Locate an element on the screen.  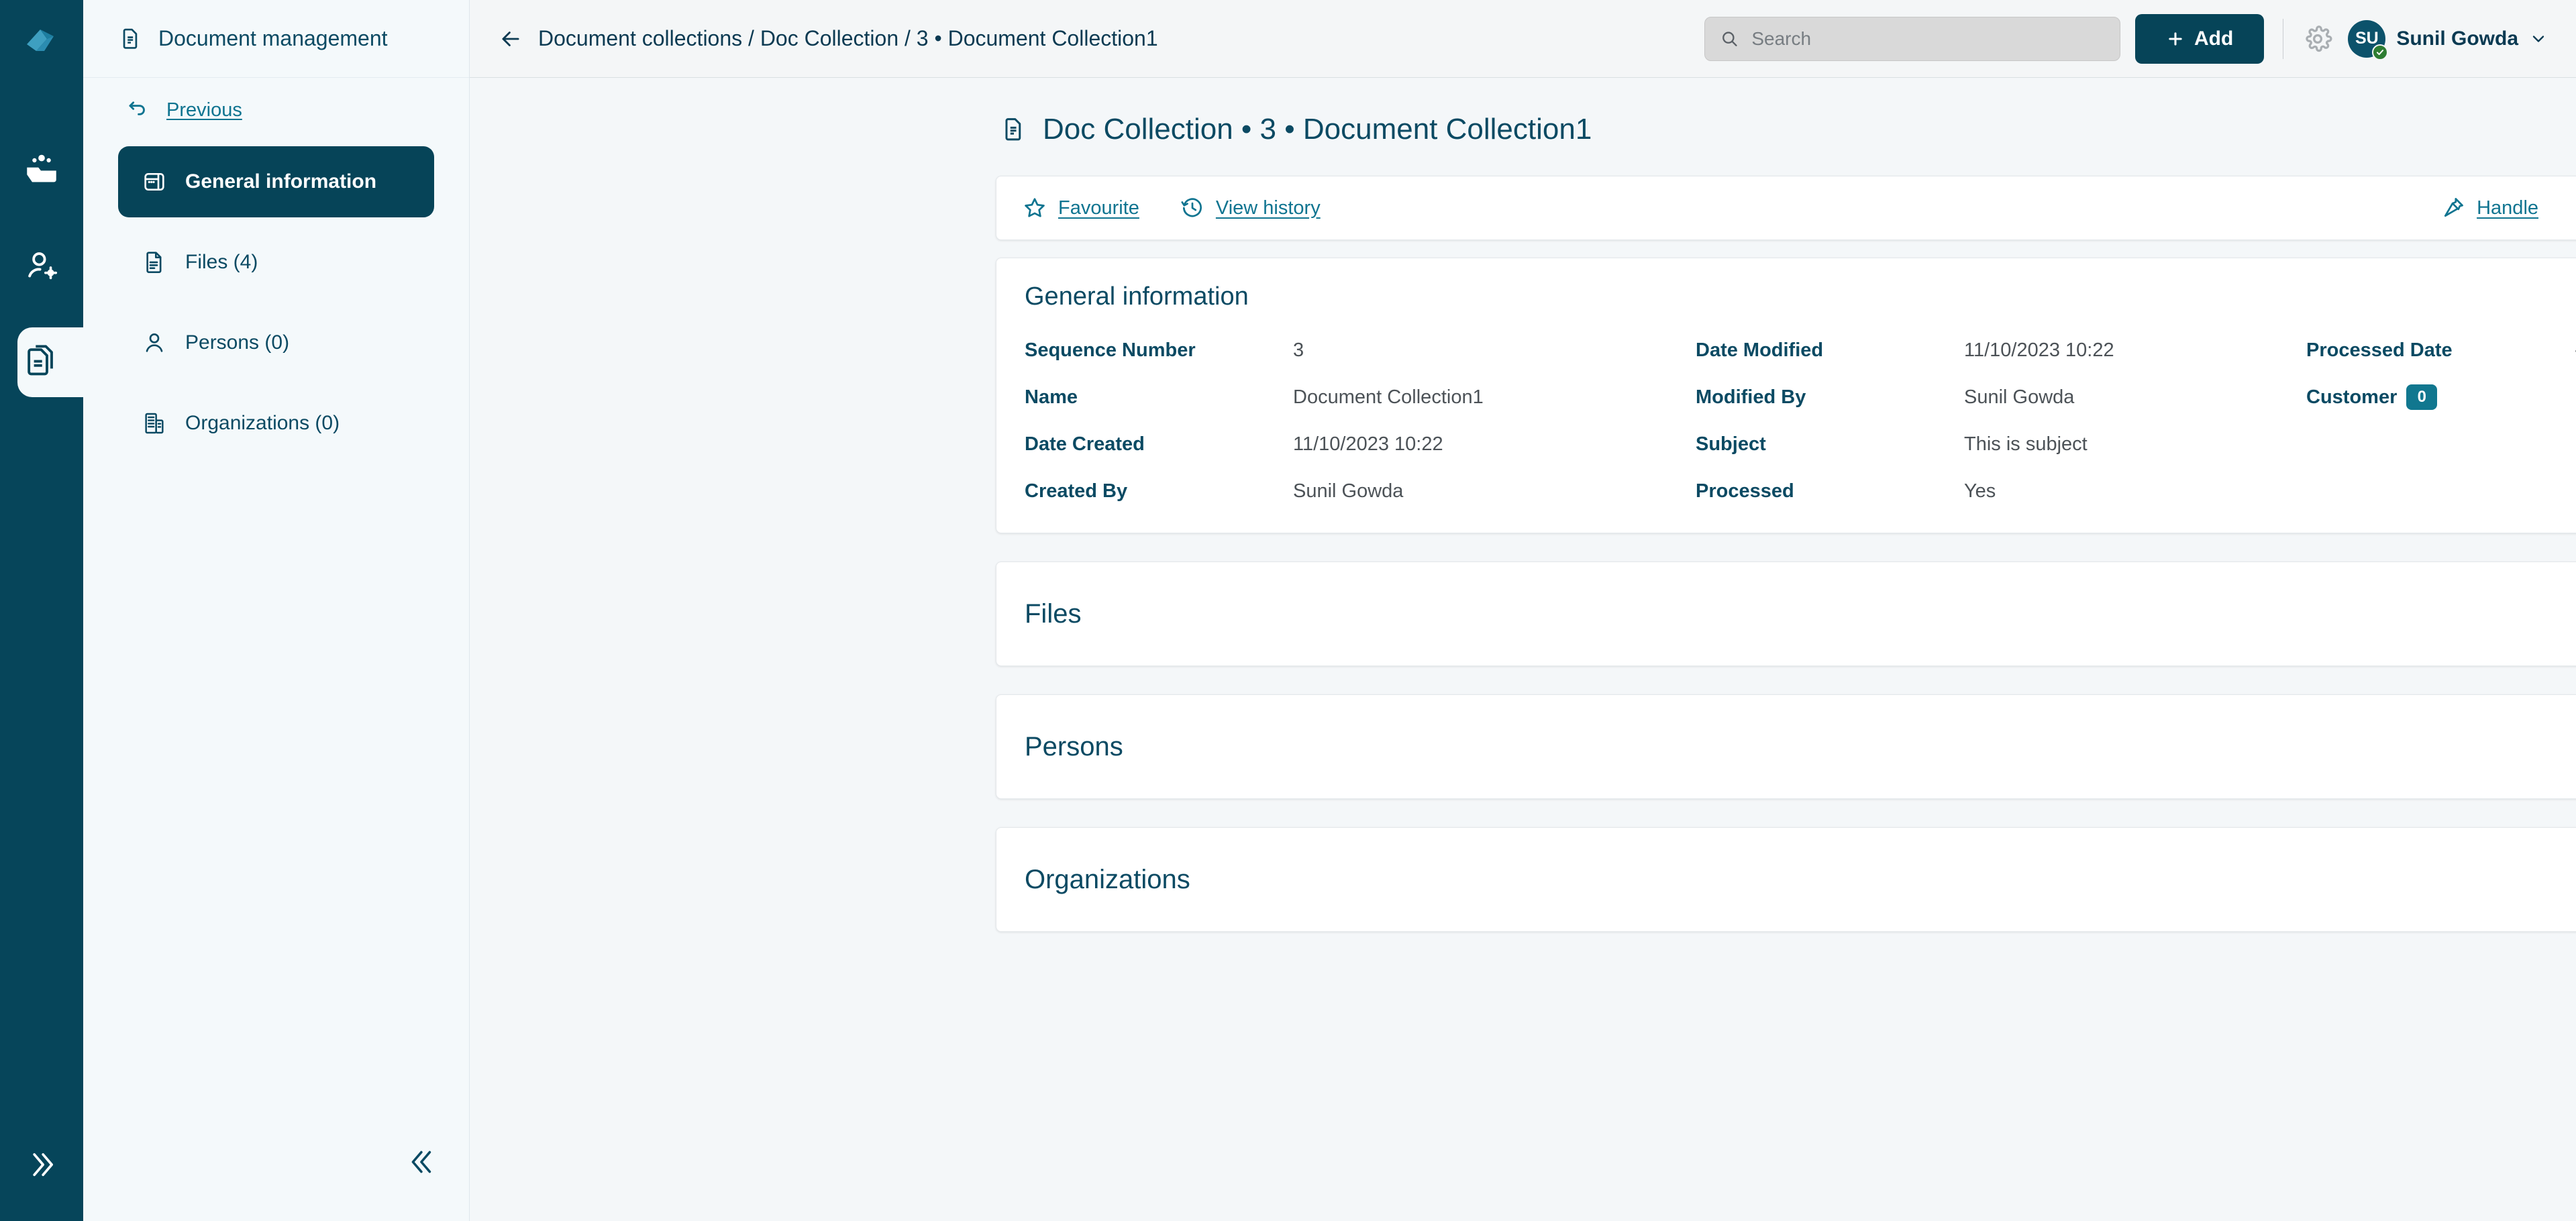
customer-count-badge: 0 is located at coordinates (2422, 397).